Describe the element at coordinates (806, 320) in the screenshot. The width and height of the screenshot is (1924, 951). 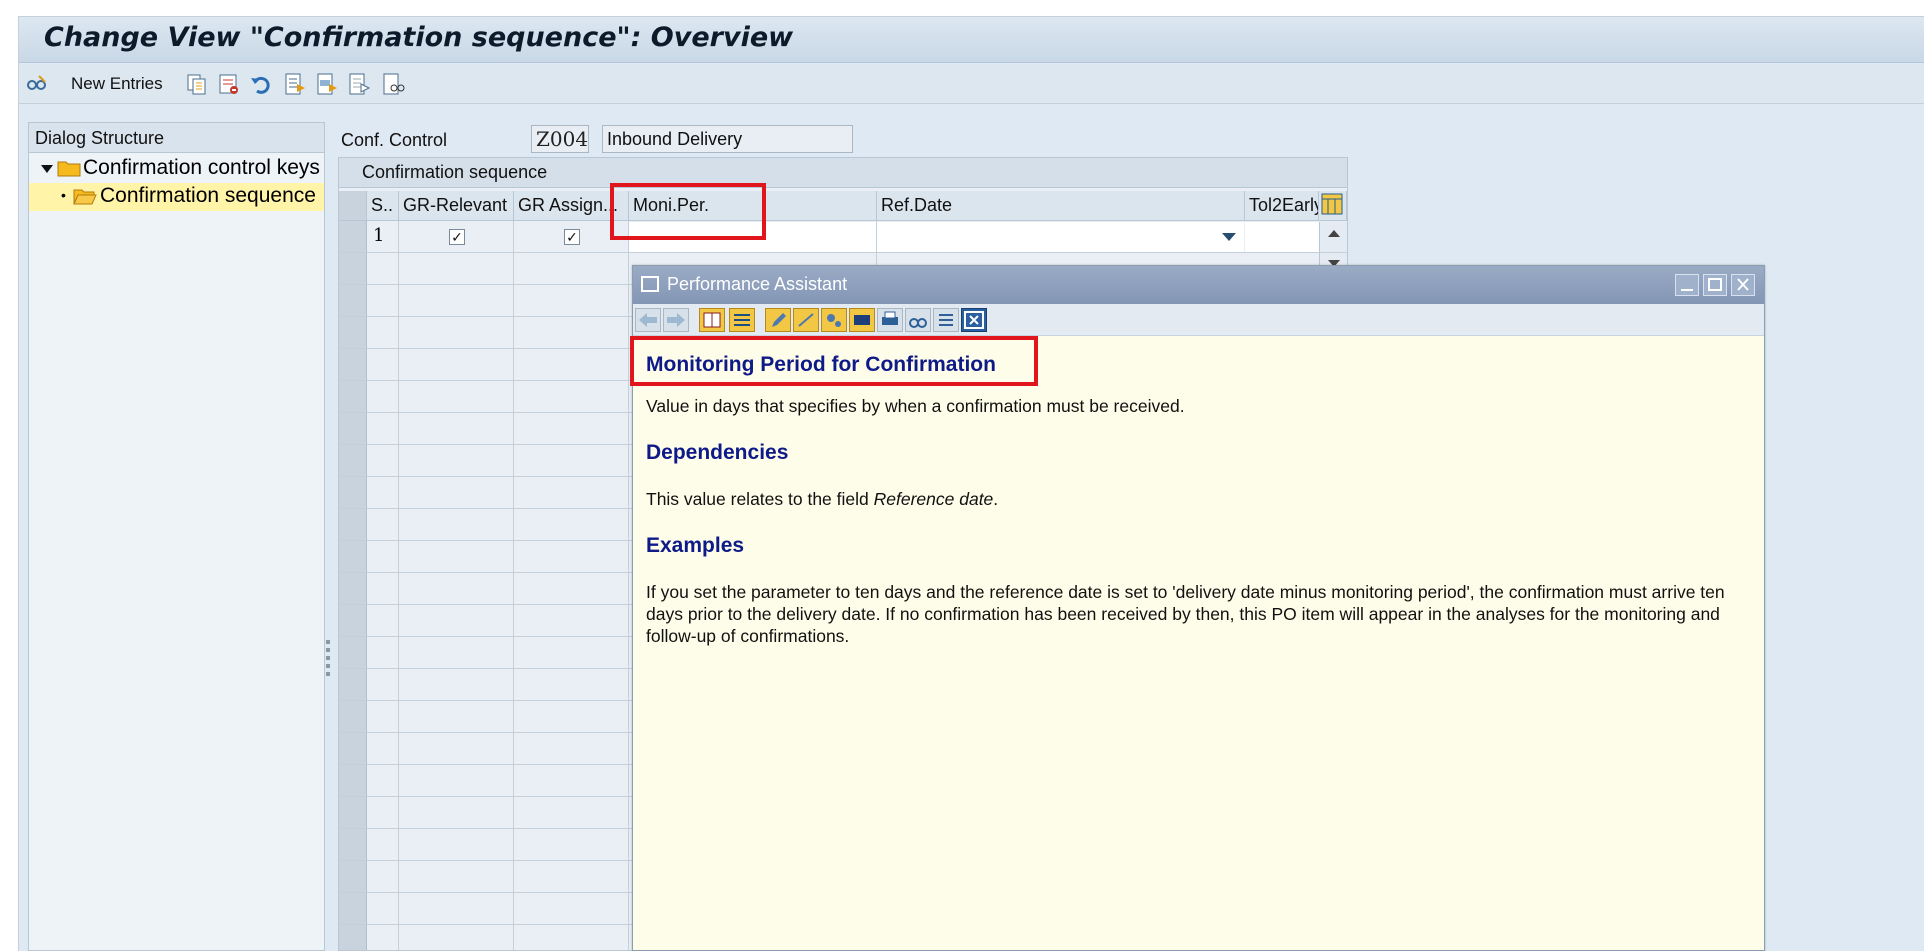
I see `link-icon` at that location.